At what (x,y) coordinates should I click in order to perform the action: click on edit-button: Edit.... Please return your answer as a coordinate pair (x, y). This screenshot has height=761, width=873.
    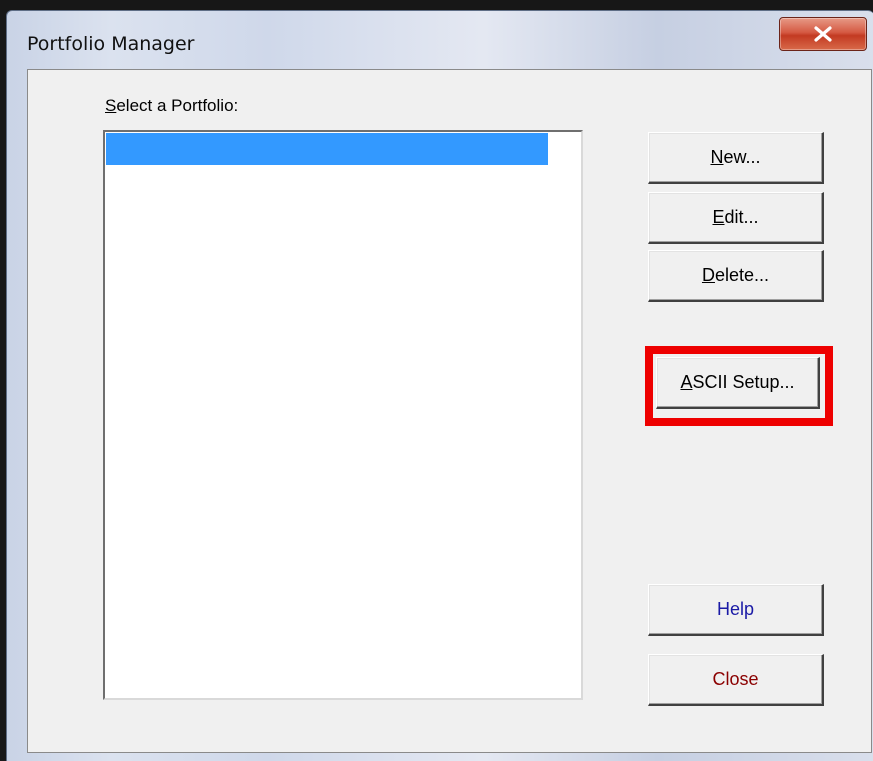
    Looking at the image, I should click on (736, 218).